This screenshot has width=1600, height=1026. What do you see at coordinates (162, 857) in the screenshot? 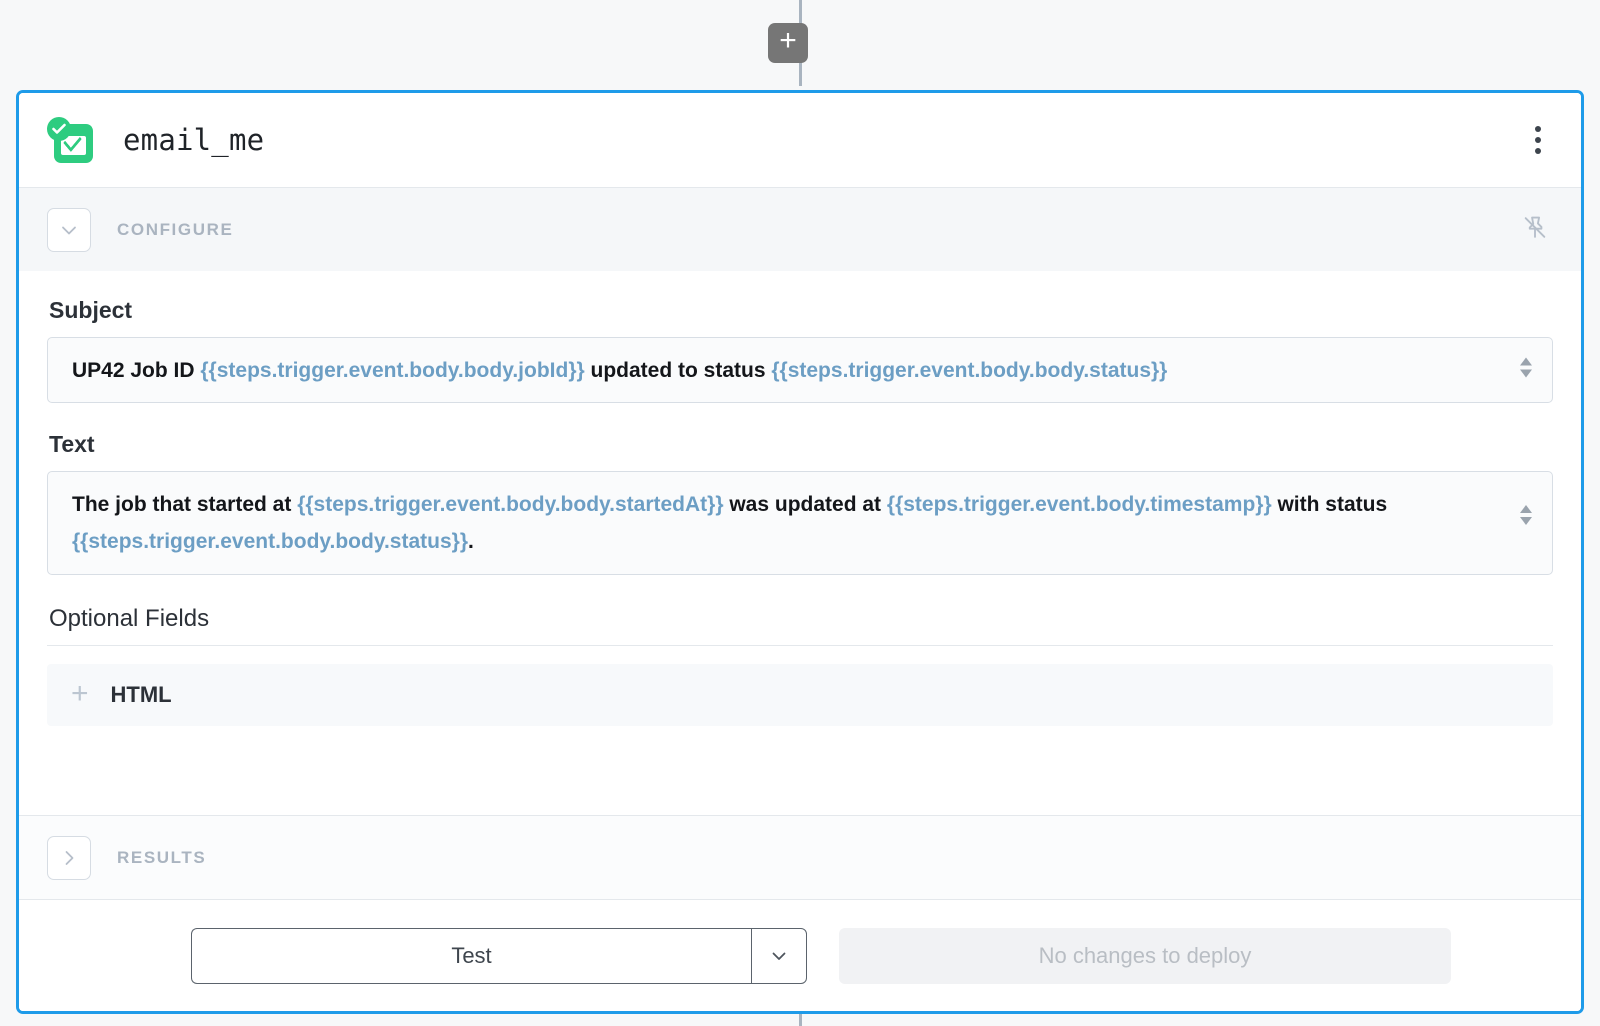
I see `results-section-label: RESULTS` at bounding box center [162, 857].